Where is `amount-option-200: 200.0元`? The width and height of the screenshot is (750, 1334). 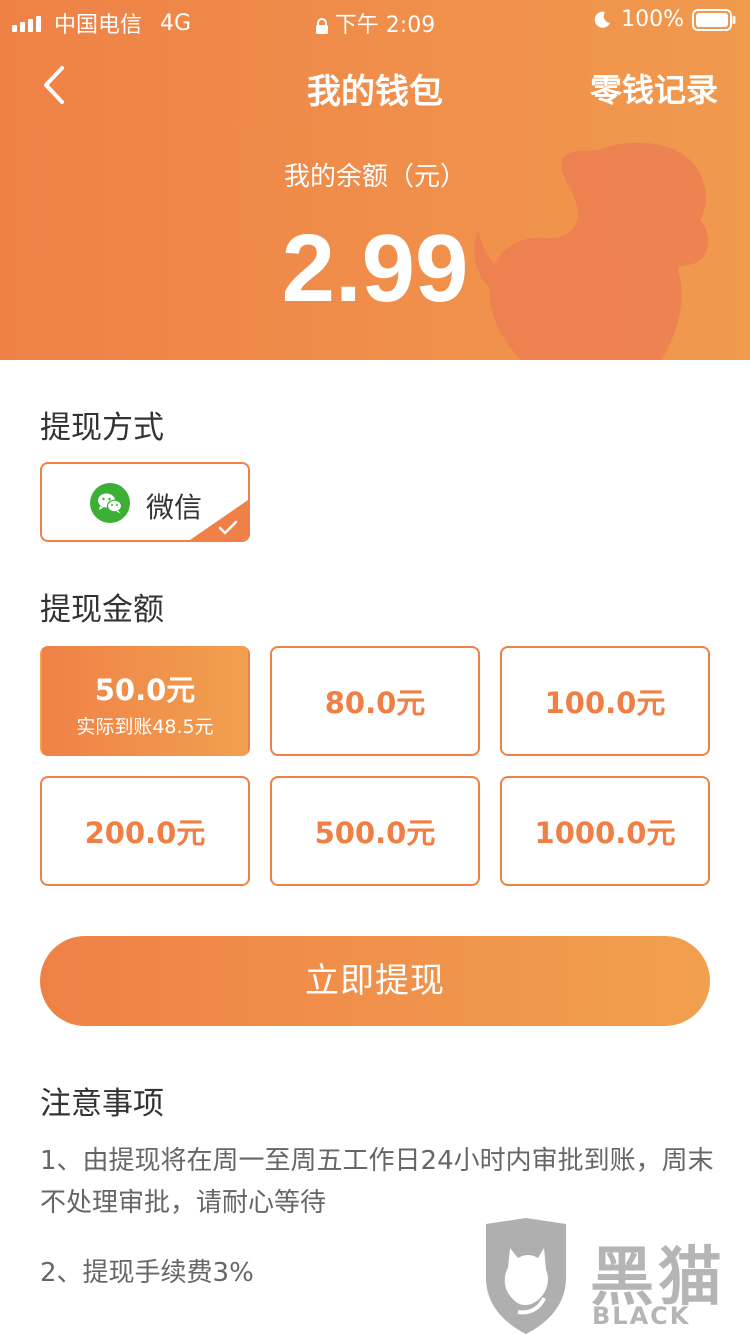 amount-option-200: 200.0元 is located at coordinates (145, 831).